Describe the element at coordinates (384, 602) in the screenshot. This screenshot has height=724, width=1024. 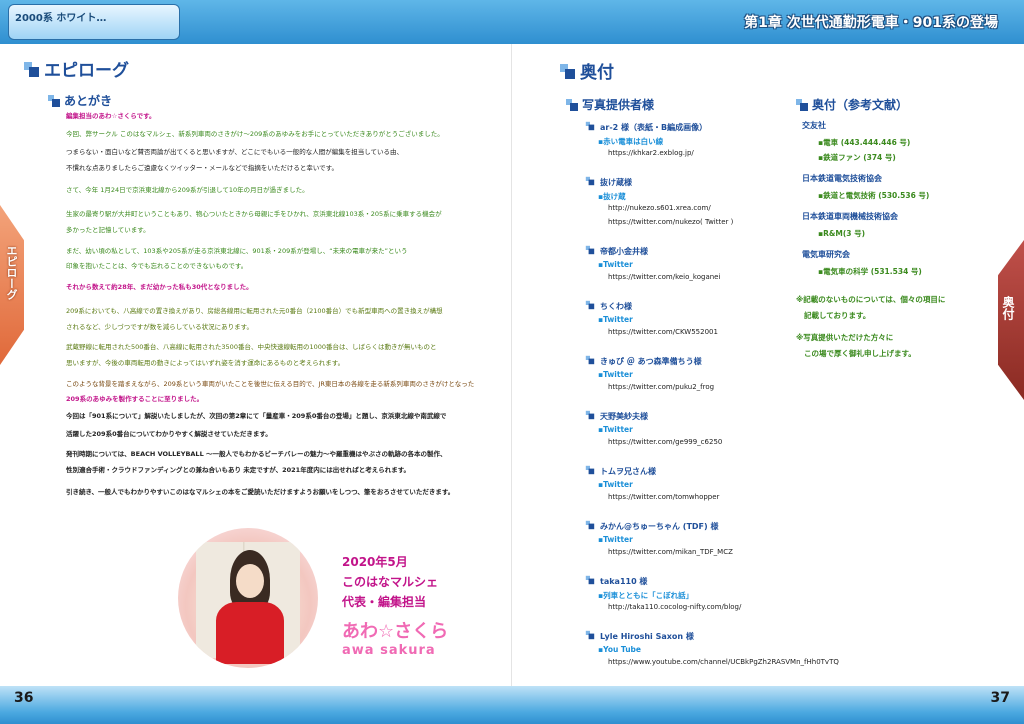
I see `signature-role: 代表・編集担当` at that location.